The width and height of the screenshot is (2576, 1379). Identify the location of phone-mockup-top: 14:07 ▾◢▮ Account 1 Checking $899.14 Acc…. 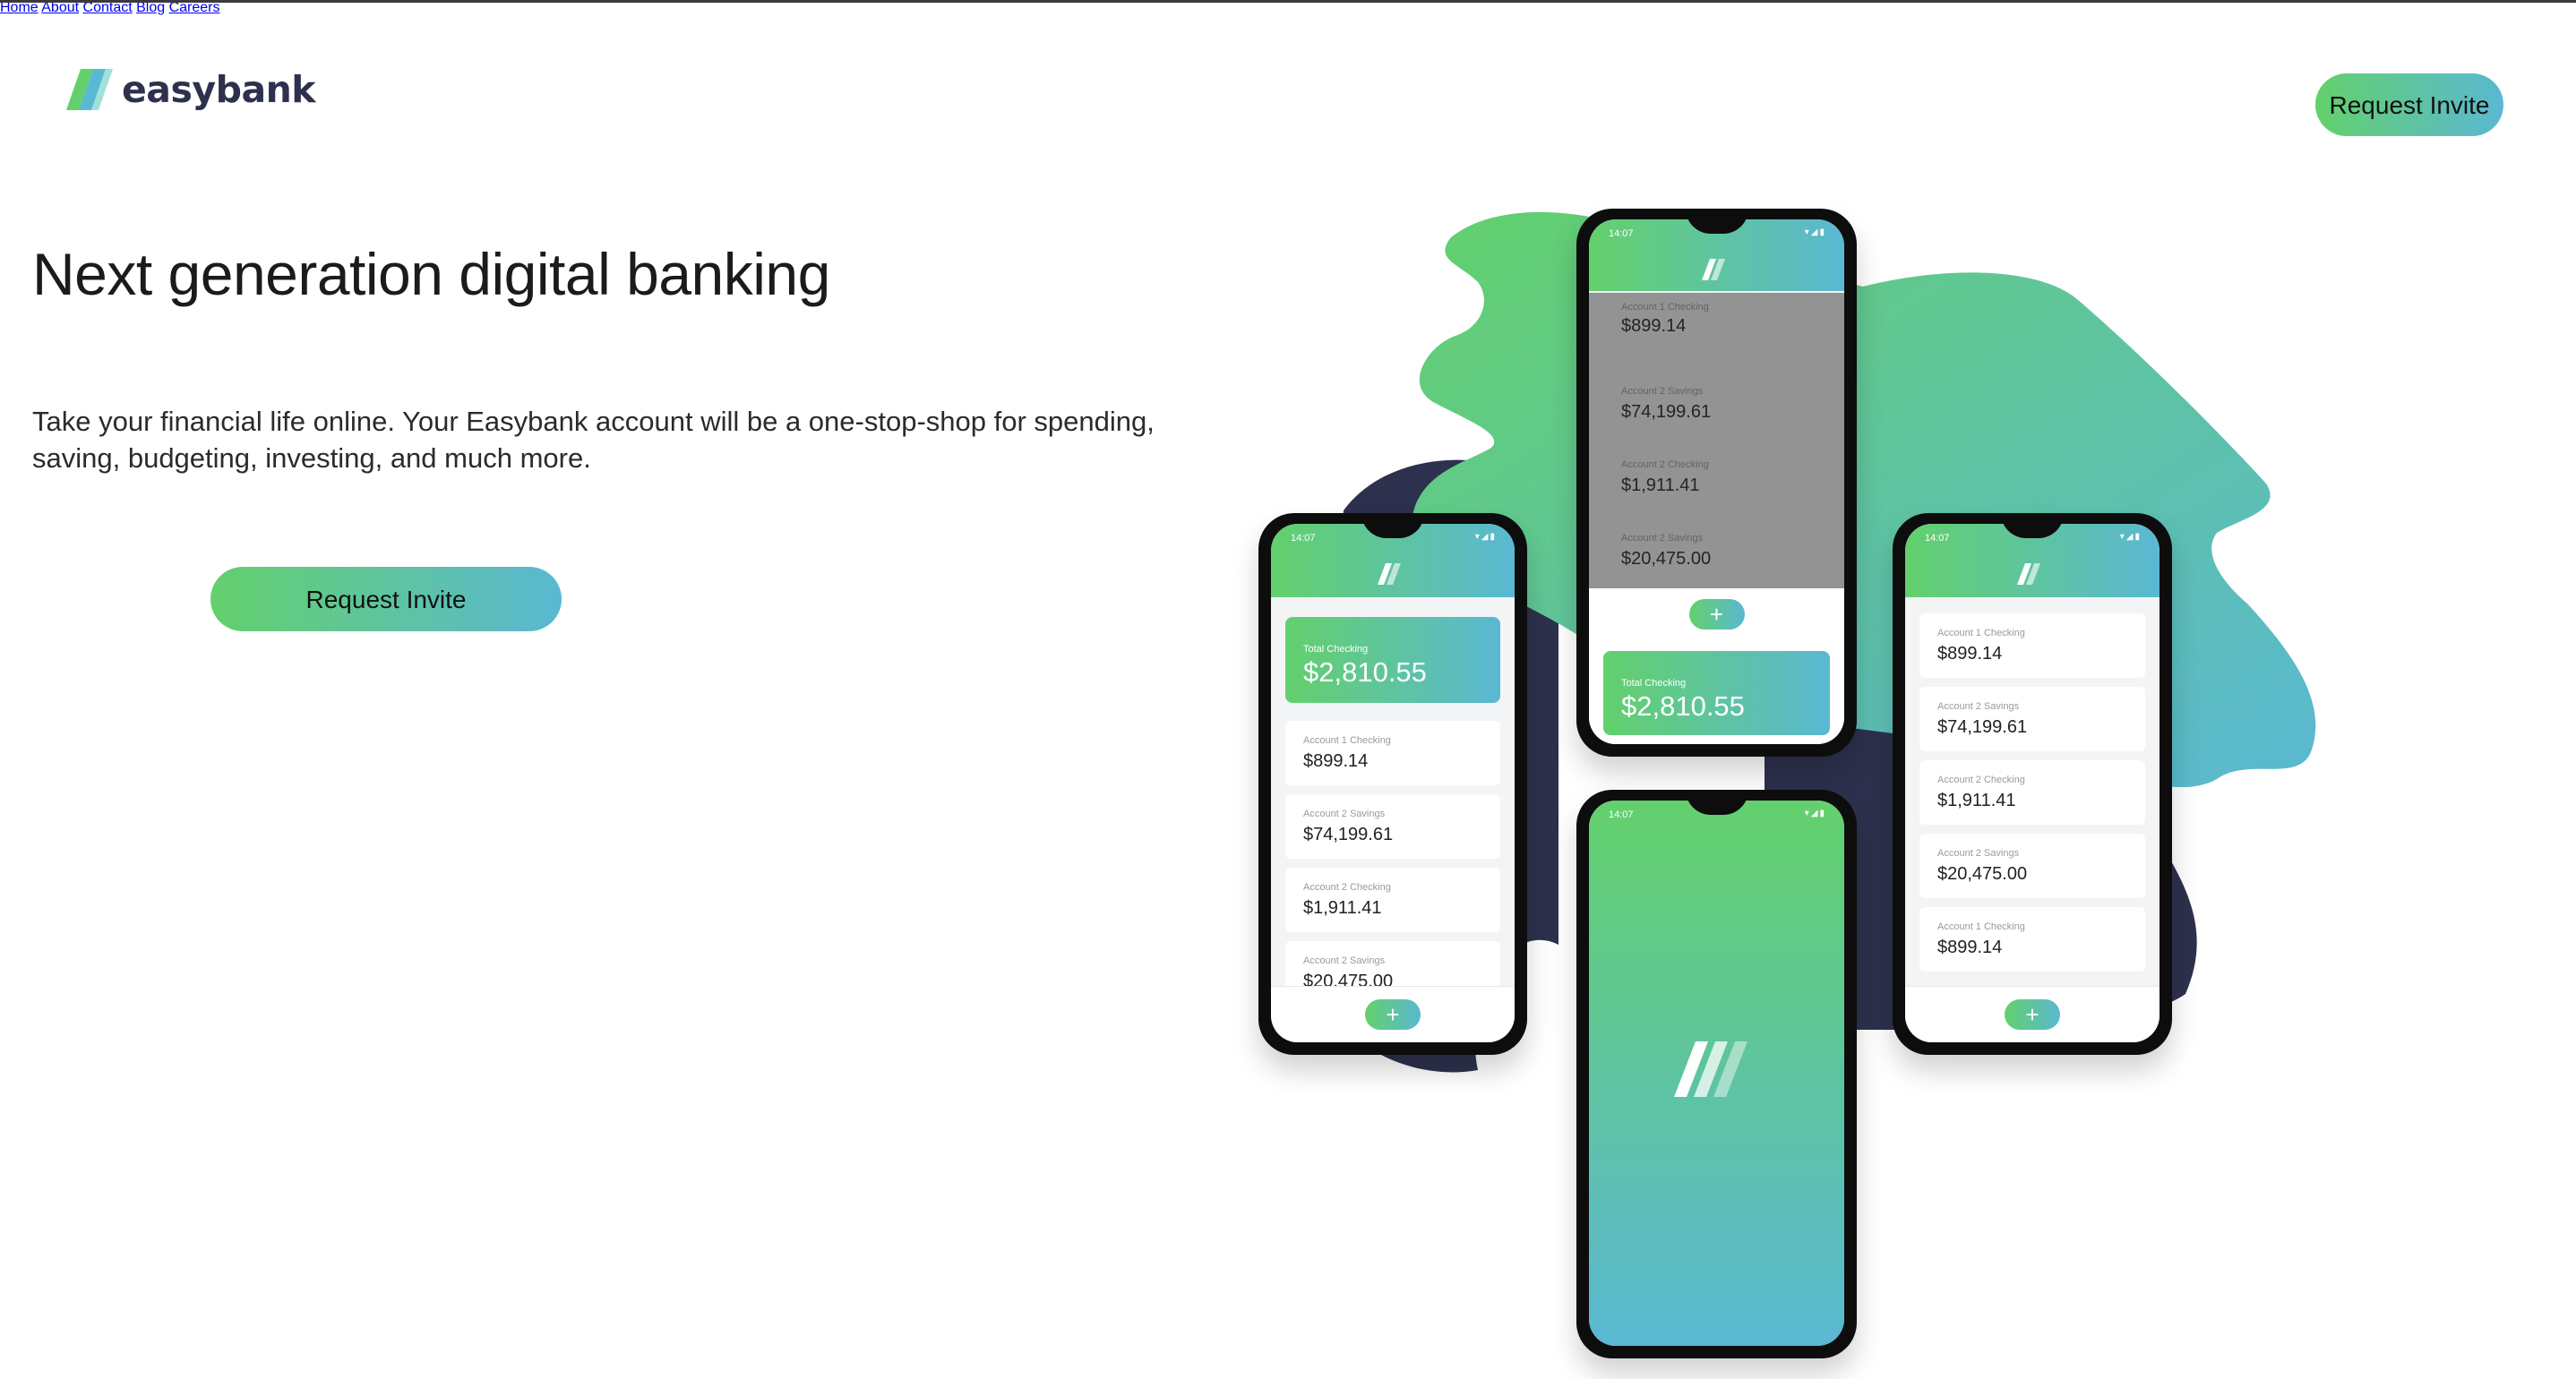
(1716, 483).